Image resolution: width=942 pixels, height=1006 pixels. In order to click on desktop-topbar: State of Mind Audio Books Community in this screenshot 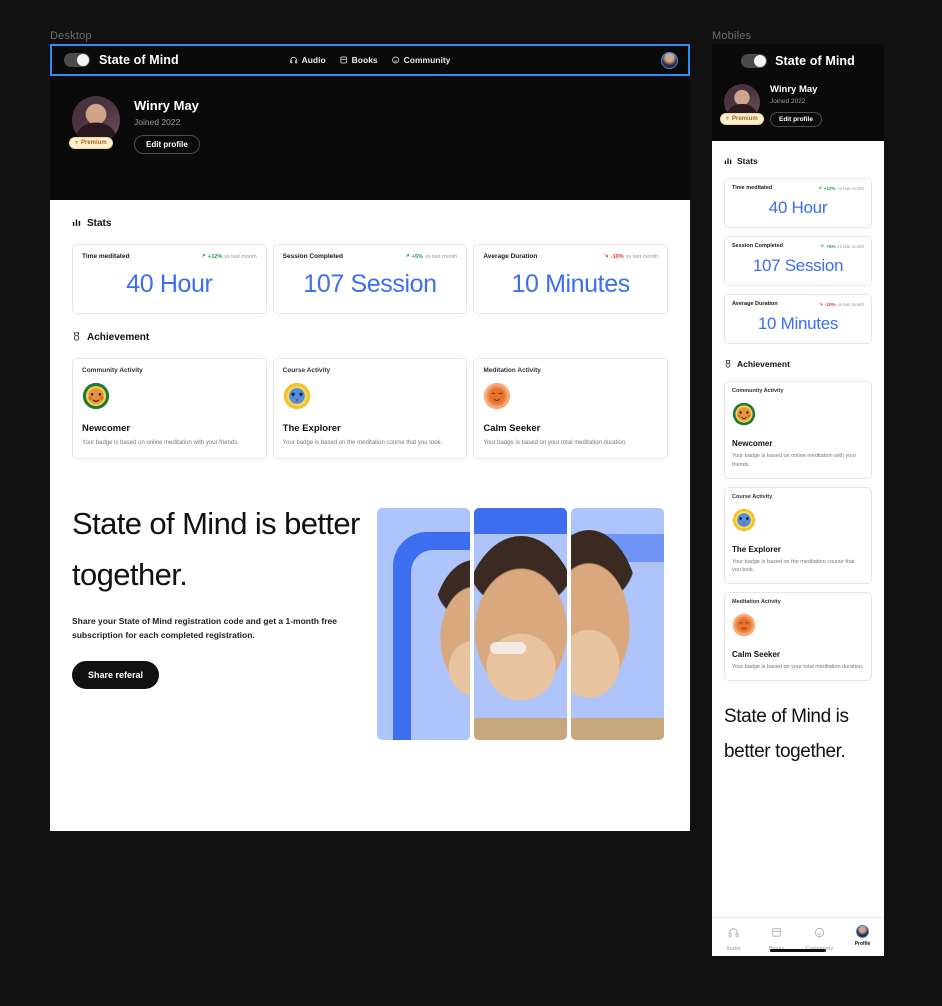, I will do `click(370, 60)`.